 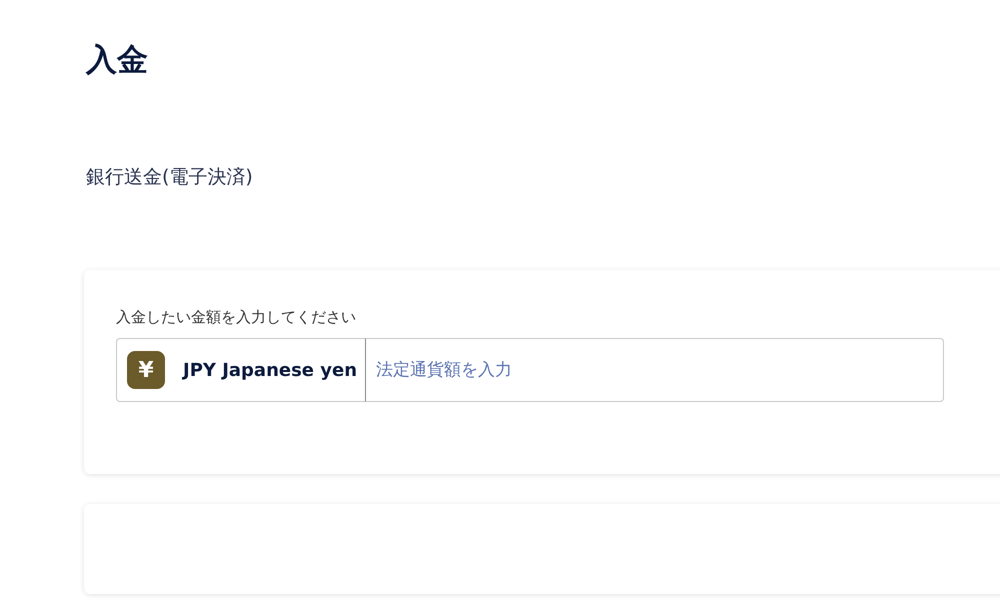 What do you see at coordinates (117, 60) in the screenshot?
I see `page-title: 入金` at bounding box center [117, 60].